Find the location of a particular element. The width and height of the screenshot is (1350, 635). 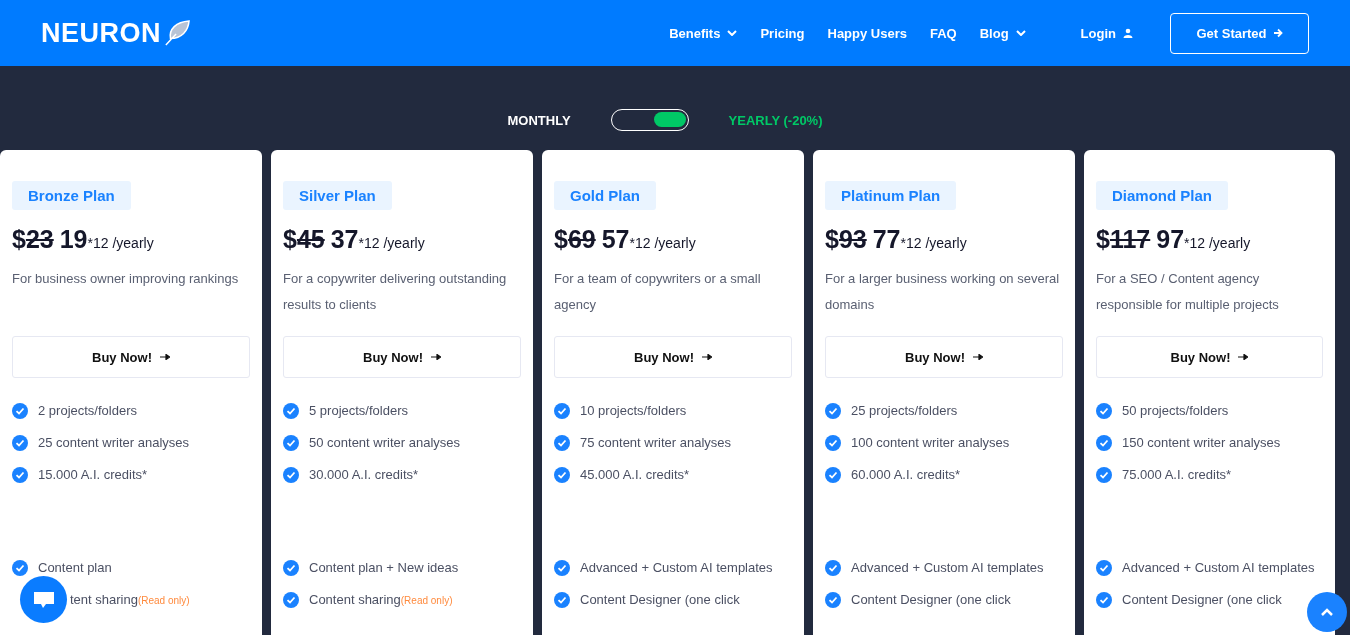

plan-description: For a copywriter delivering outstanding results to clients is located at coordinates (395, 292).